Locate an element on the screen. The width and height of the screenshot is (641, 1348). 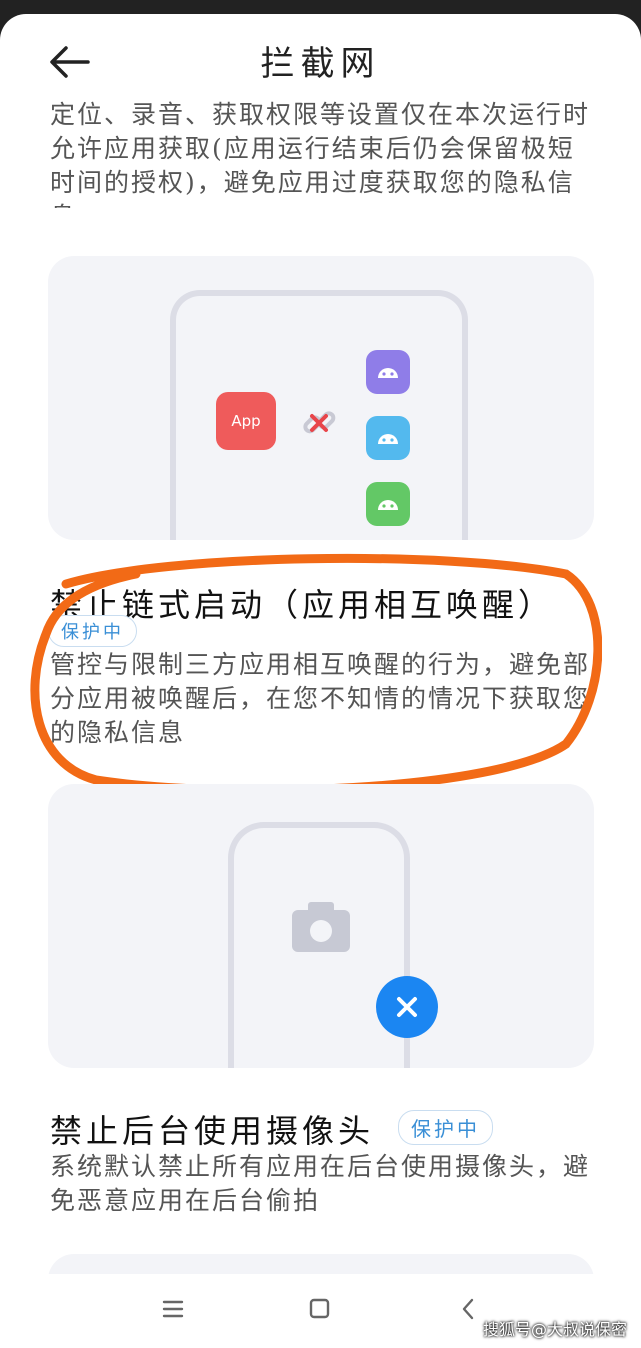
camera-status-badge: 保护中 is located at coordinates (445, 1127).